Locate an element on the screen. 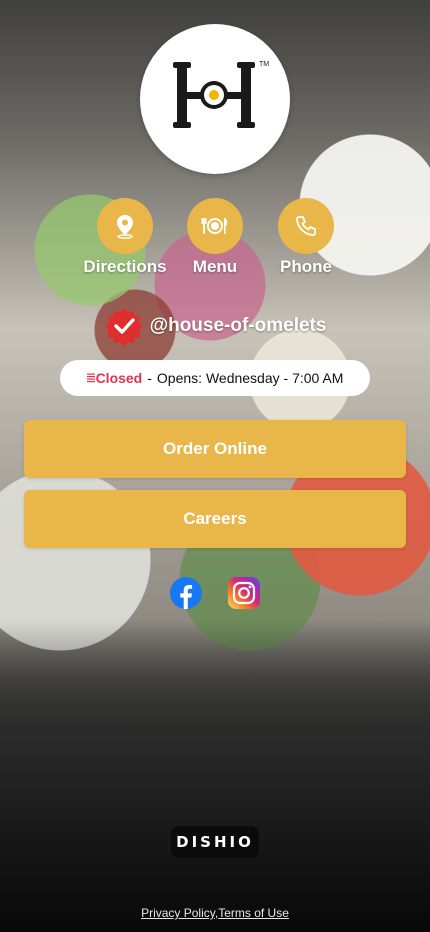  map-pin-icon is located at coordinates (125, 227).